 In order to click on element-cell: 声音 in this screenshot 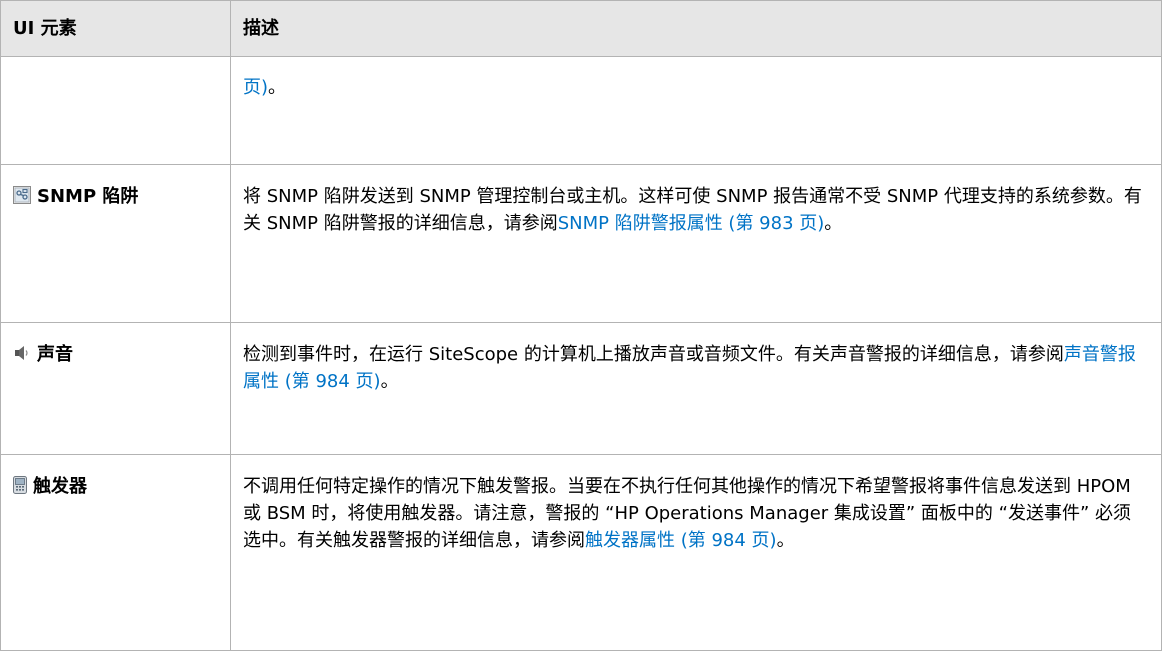, I will do `click(115, 388)`.